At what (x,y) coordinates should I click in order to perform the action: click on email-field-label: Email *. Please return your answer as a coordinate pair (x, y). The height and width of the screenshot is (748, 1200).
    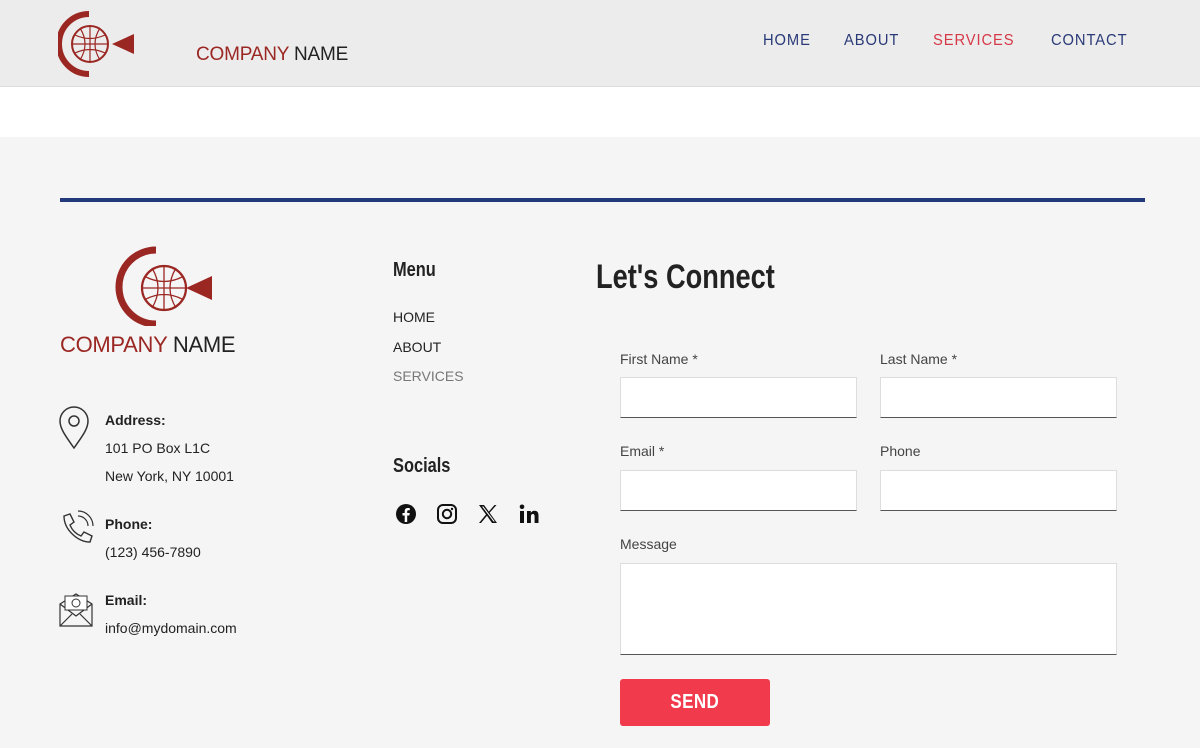
    Looking at the image, I should click on (642, 451).